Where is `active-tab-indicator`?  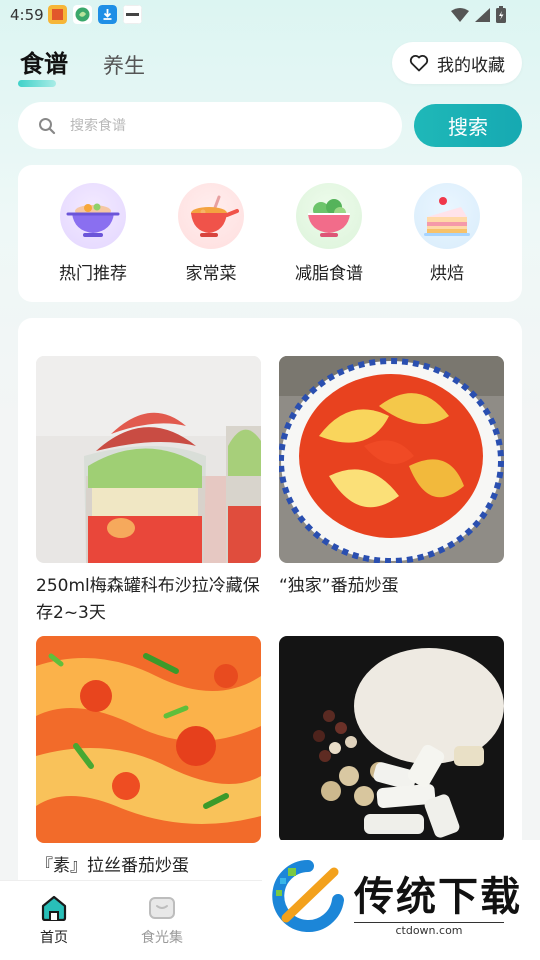
active-tab-indicator is located at coordinates (37, 83).